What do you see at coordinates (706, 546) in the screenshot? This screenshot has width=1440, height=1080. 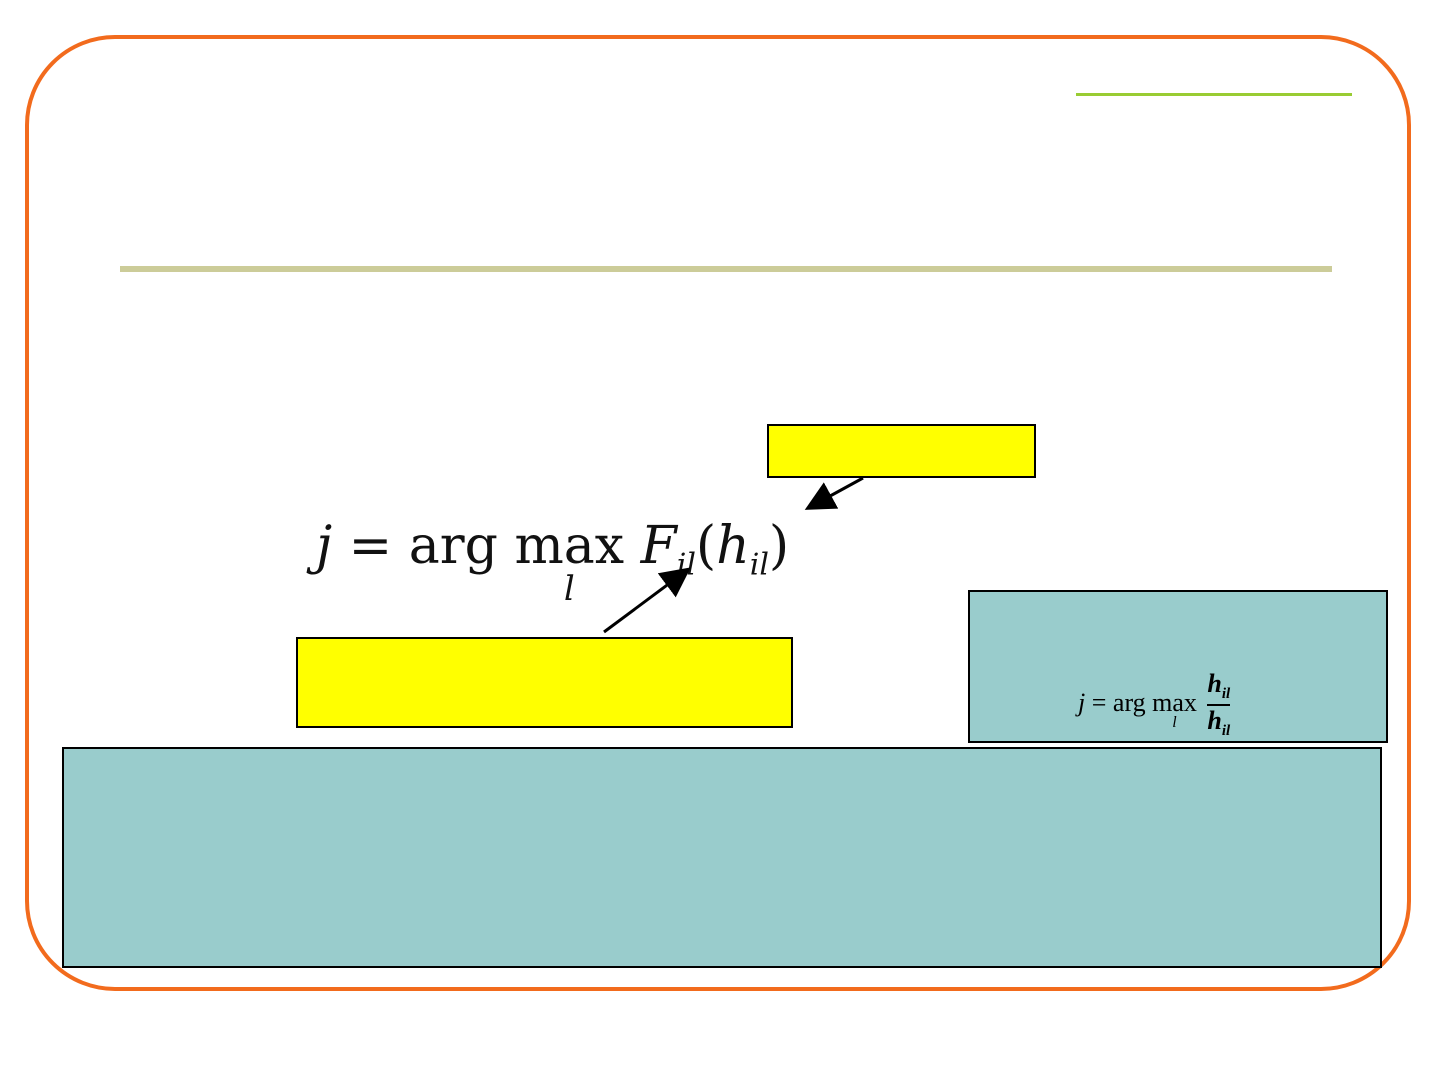 I see `formula-open-paren: (` at bounding box center [706, 546].